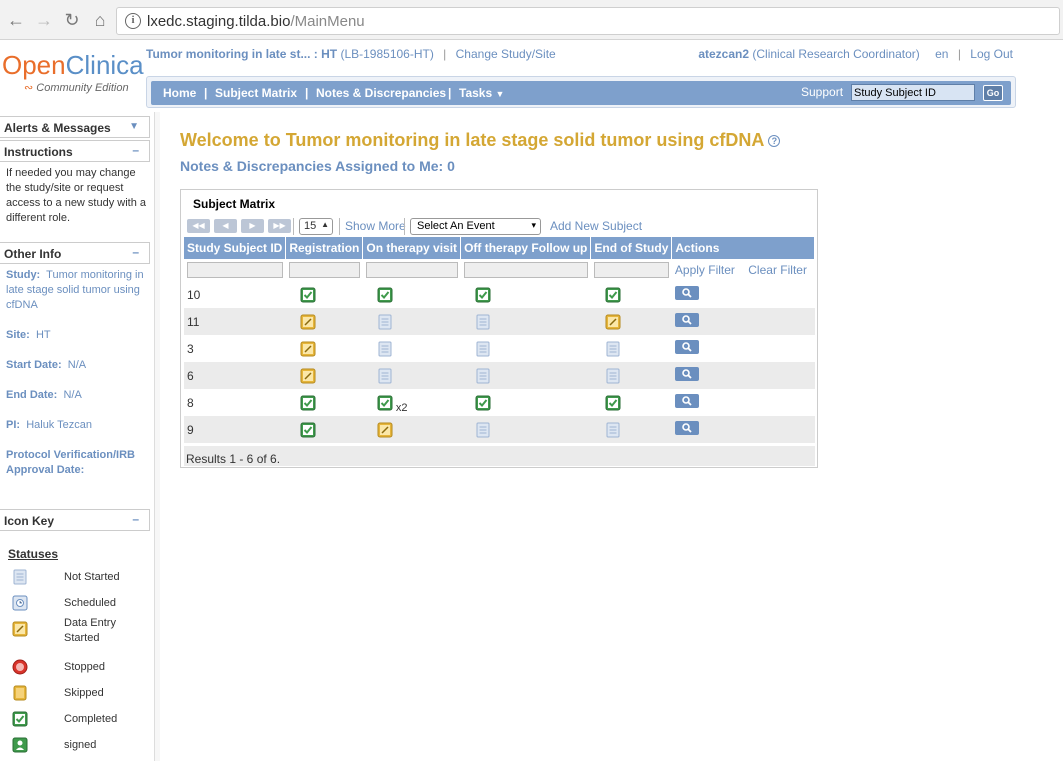 The image size is (1063, 761). I want to click on column-header: End of Study, so click(631, 248).